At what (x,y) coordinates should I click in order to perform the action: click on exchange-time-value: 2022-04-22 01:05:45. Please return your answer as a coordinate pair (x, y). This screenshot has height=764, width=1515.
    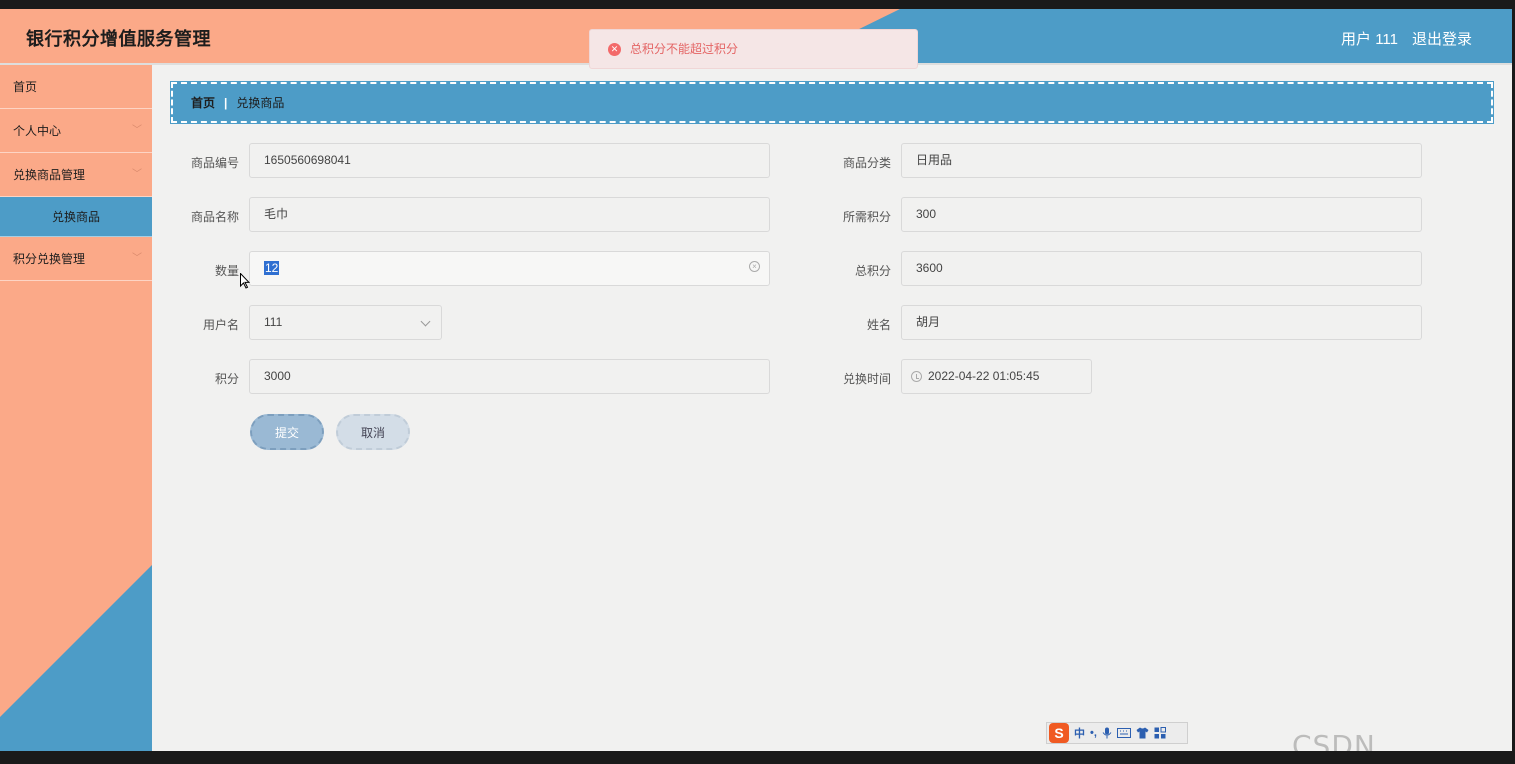
    Looking at the image, I should click on (984, 376).